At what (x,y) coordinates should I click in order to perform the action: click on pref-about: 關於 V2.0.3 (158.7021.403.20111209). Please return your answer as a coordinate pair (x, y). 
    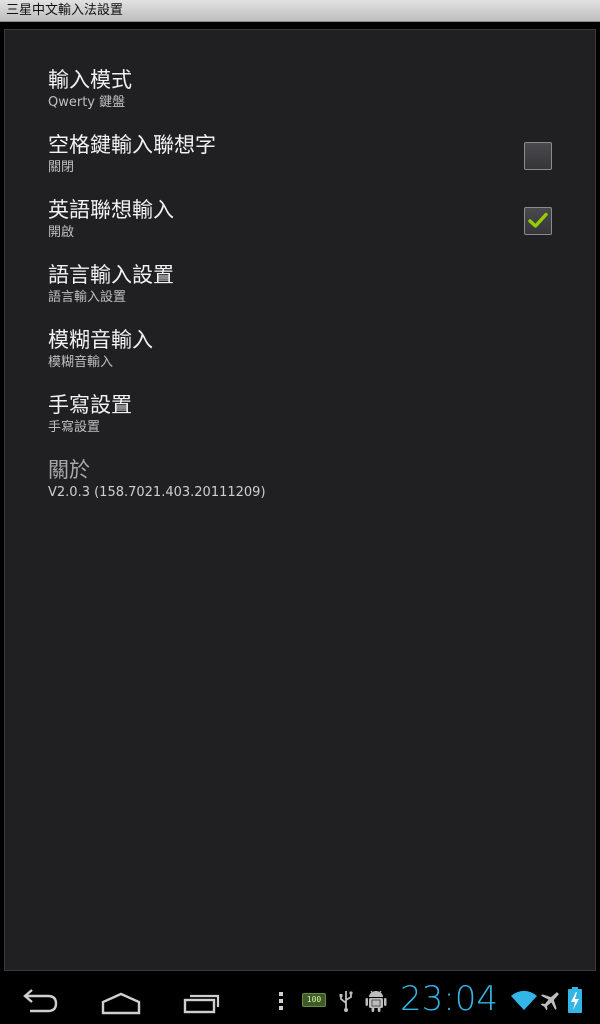
    Looking at the image, I should click on (318, 487).